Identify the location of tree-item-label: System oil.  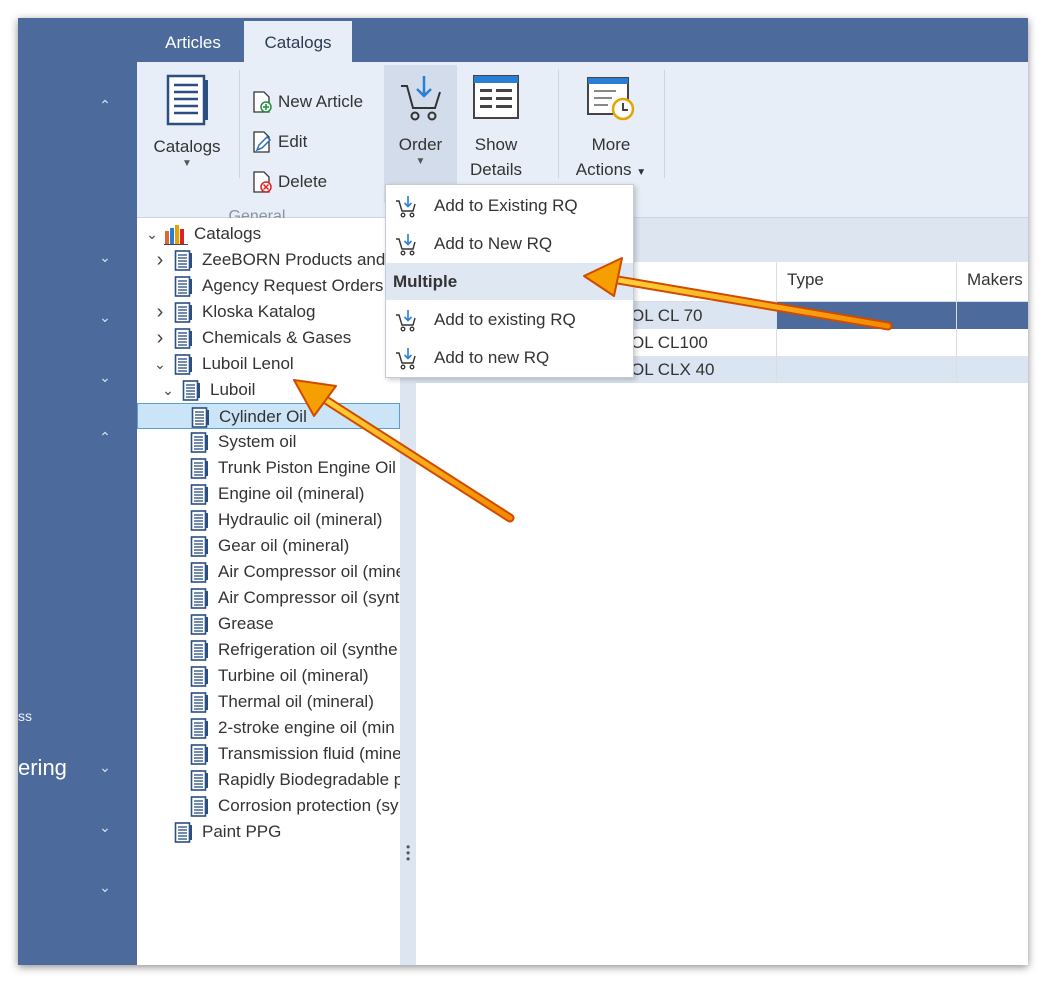
(257, 441).